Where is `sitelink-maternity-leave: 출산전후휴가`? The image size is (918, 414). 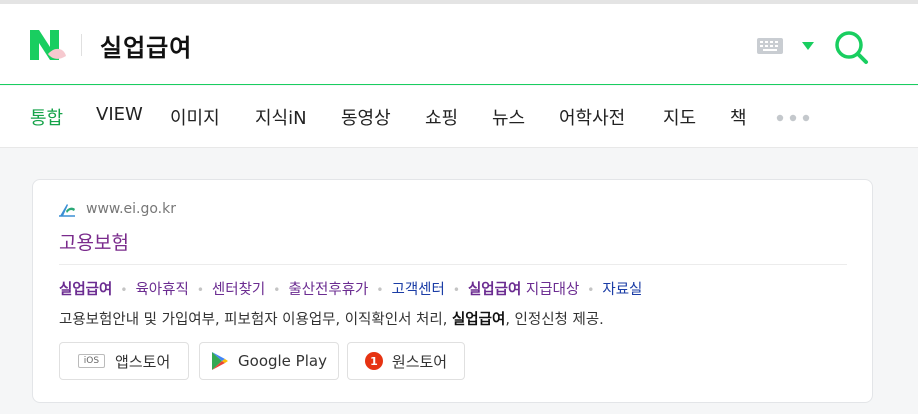
sitelink-maternity-leave: 출산전후휴가 is located at coordinates (328, 290).